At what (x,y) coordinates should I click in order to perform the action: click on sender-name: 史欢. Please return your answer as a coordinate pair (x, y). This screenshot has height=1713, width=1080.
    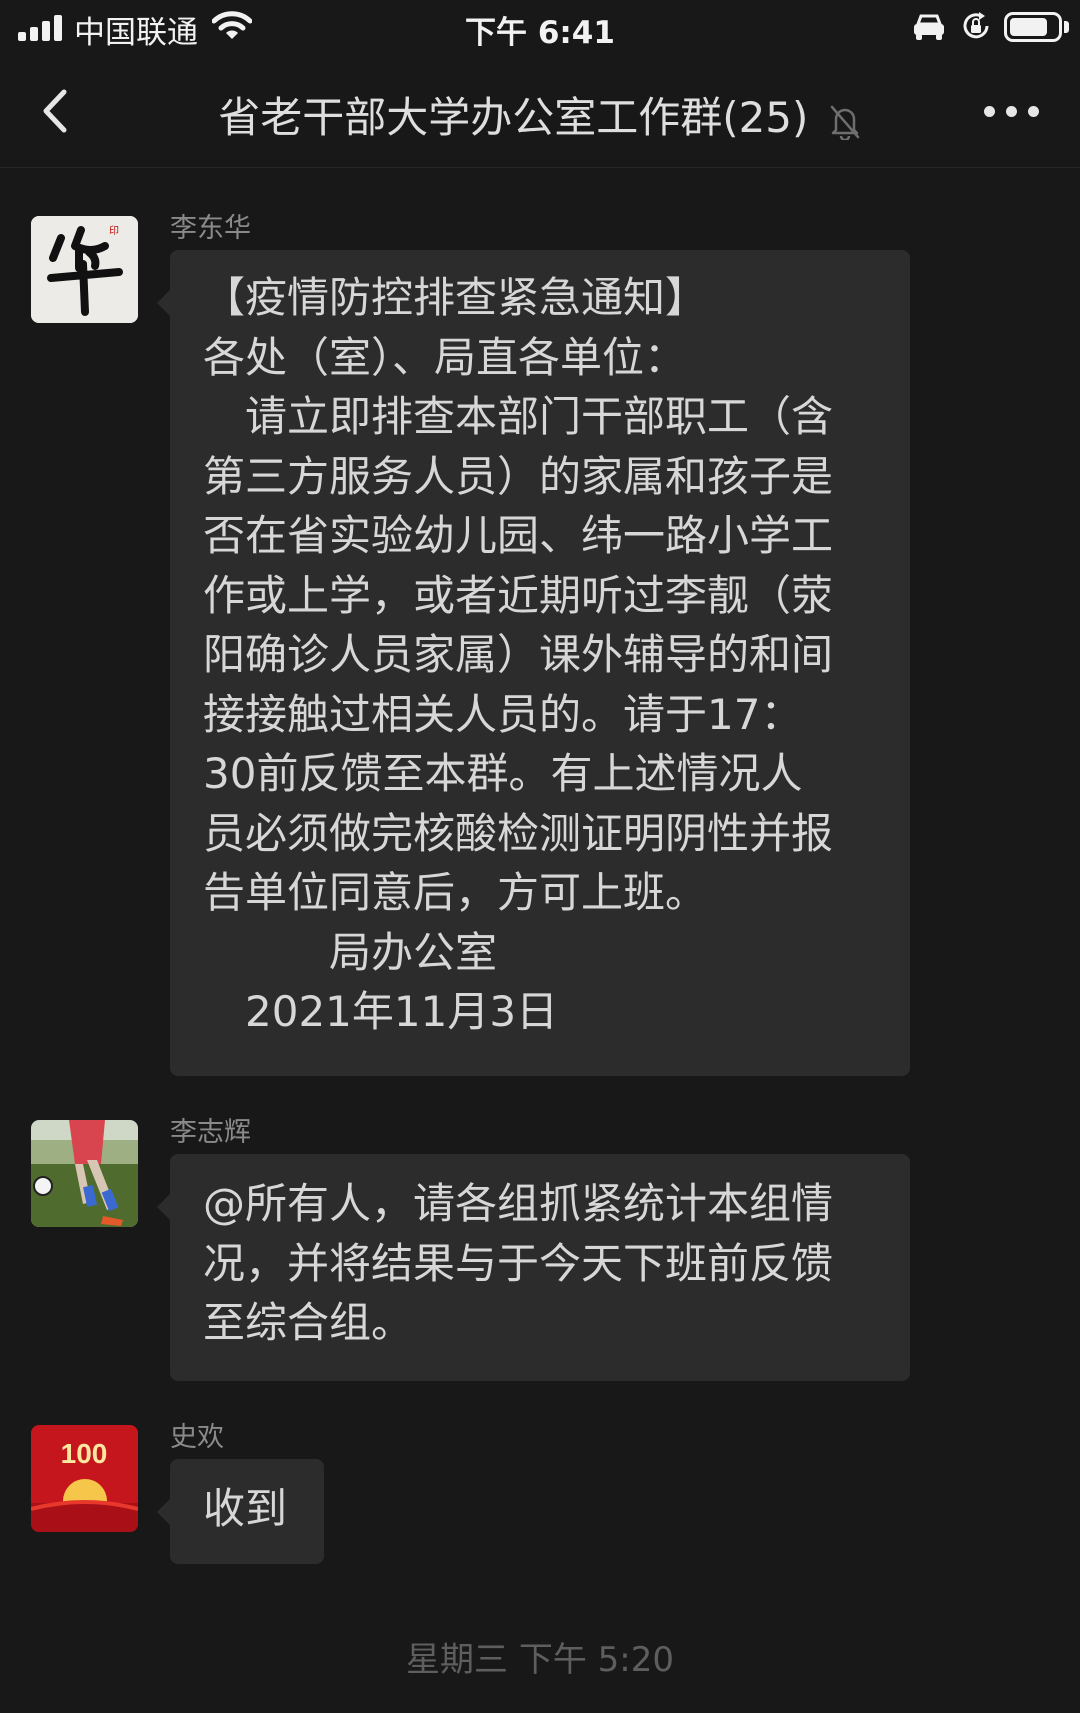
    Looking at the image, I should click on (197, 1437).